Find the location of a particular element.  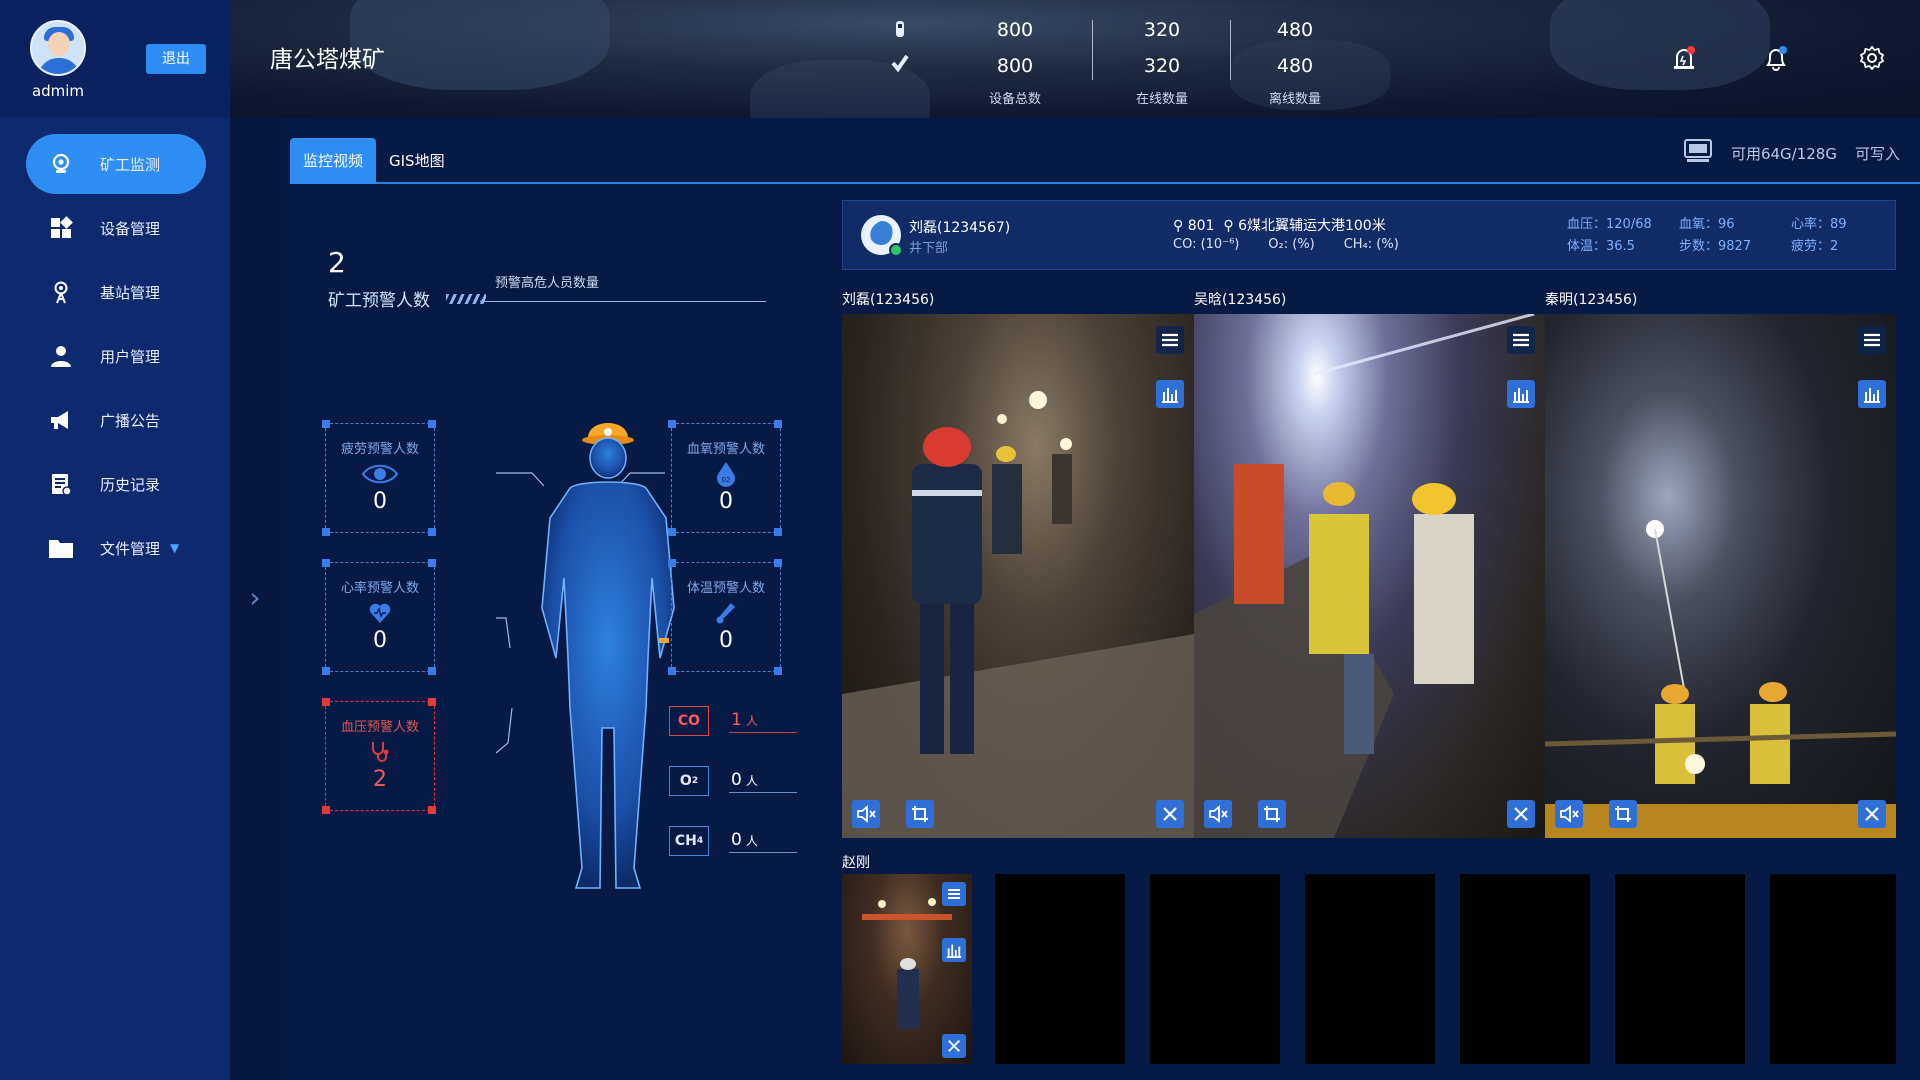

logout-button: 退出 is located at coordinates (176, 59).